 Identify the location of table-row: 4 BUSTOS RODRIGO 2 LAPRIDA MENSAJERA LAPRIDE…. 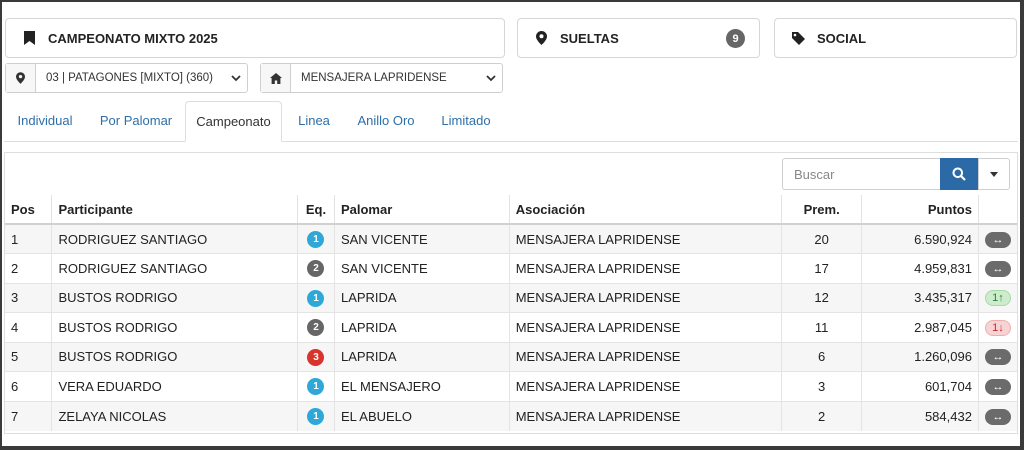
(511, 327).